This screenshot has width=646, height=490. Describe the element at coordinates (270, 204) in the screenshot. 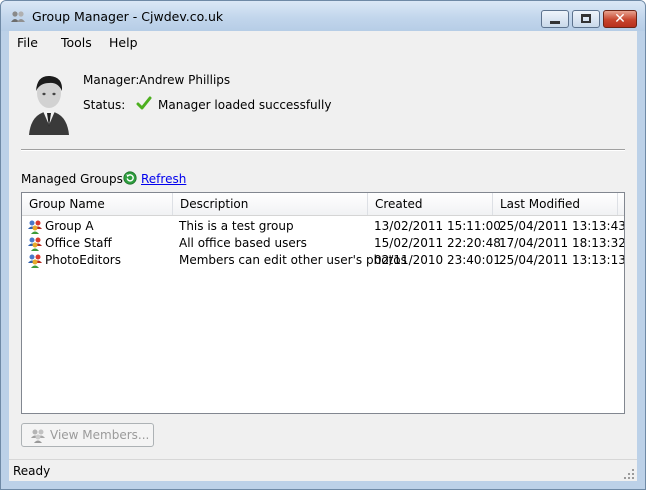

I see `column-header-description: Description` at that location.